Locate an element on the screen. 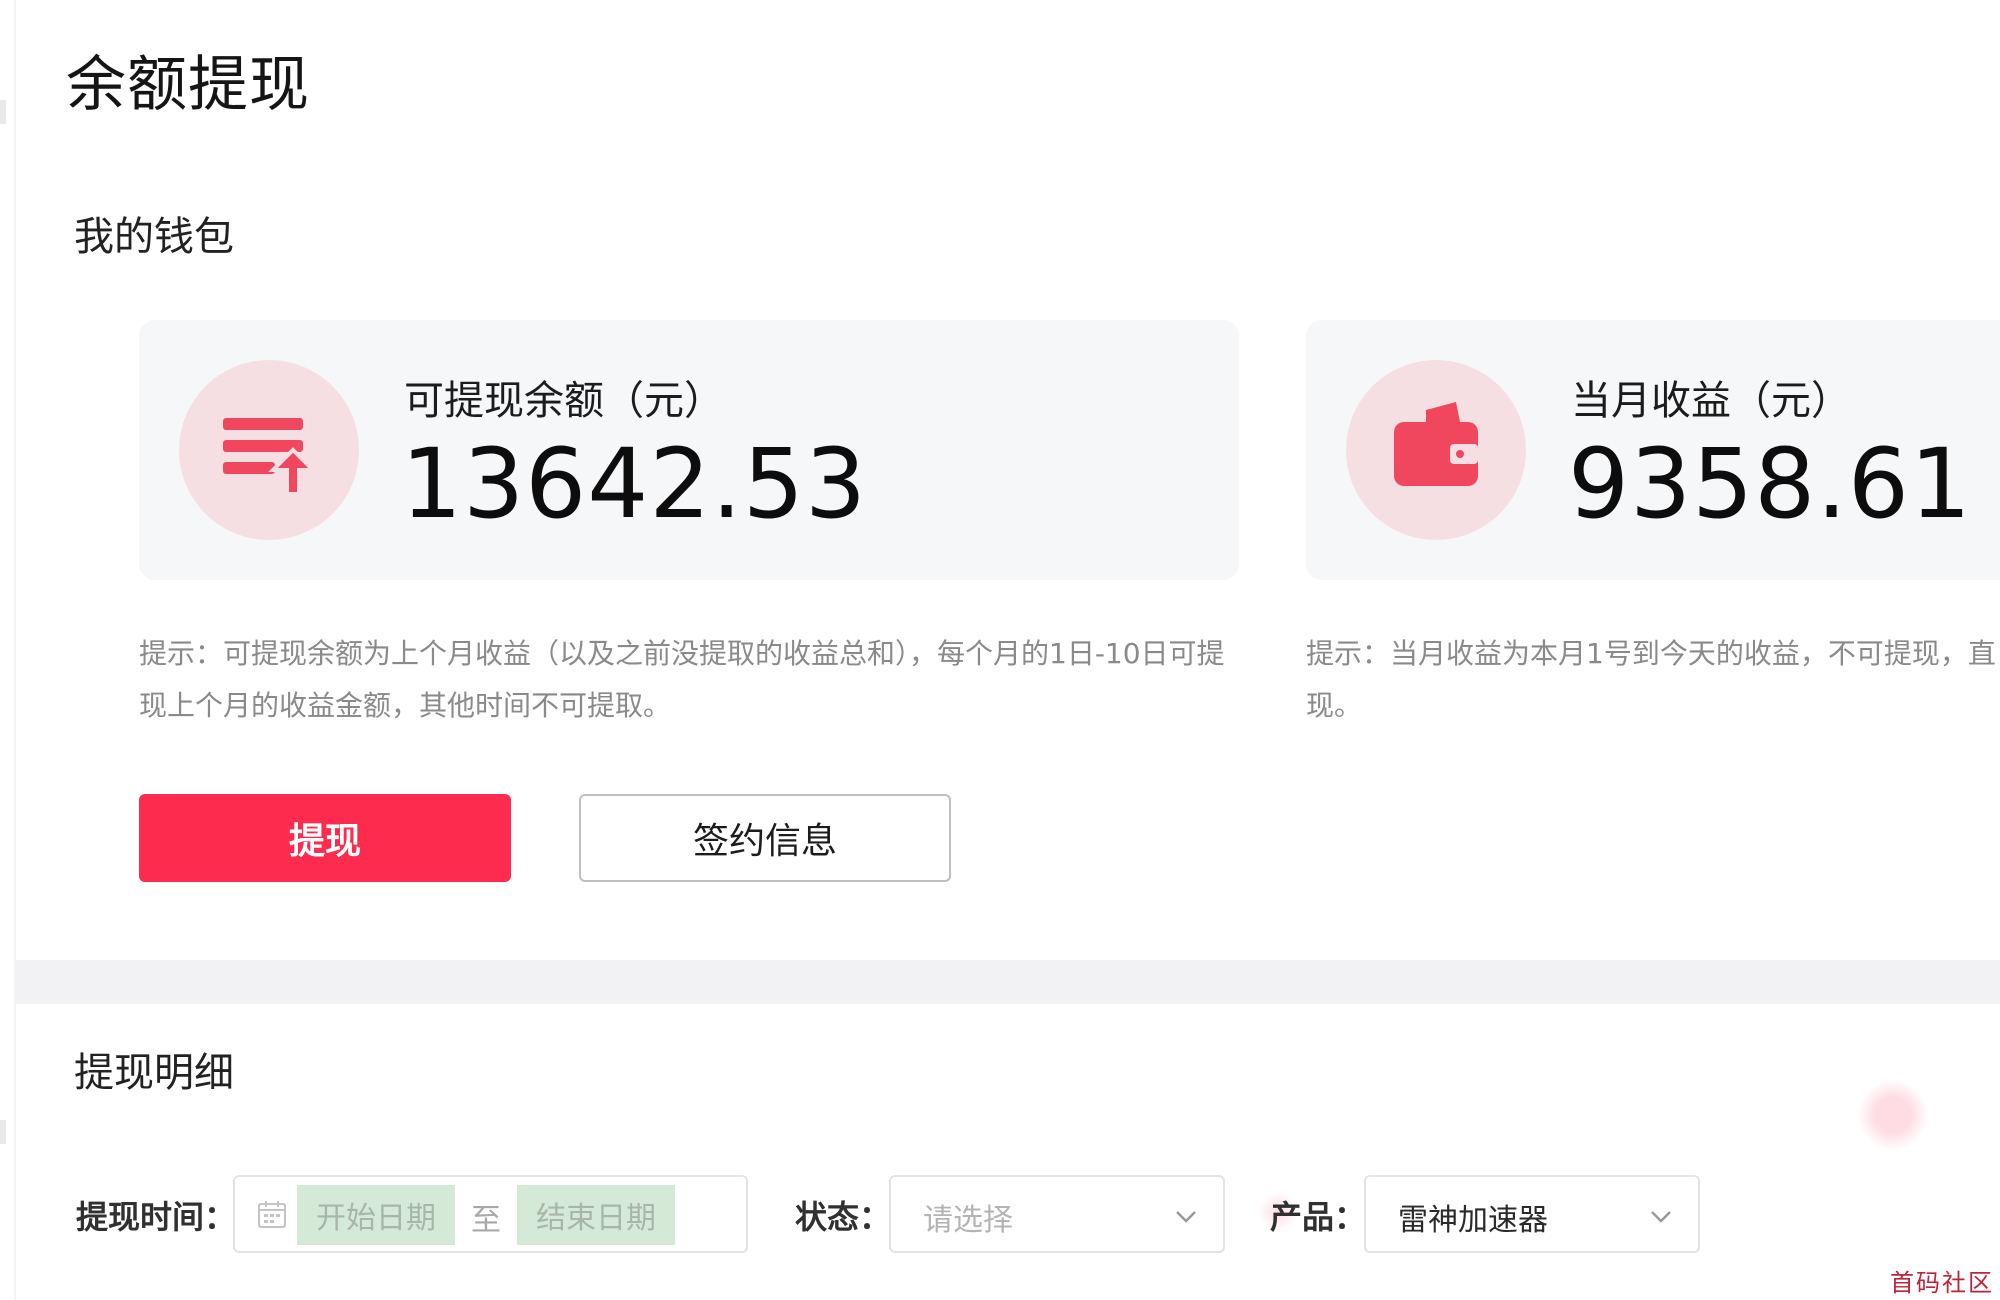 This screenshot has height=1300, width=2000. decorative-glow is located at coordinates (1893, 1115).